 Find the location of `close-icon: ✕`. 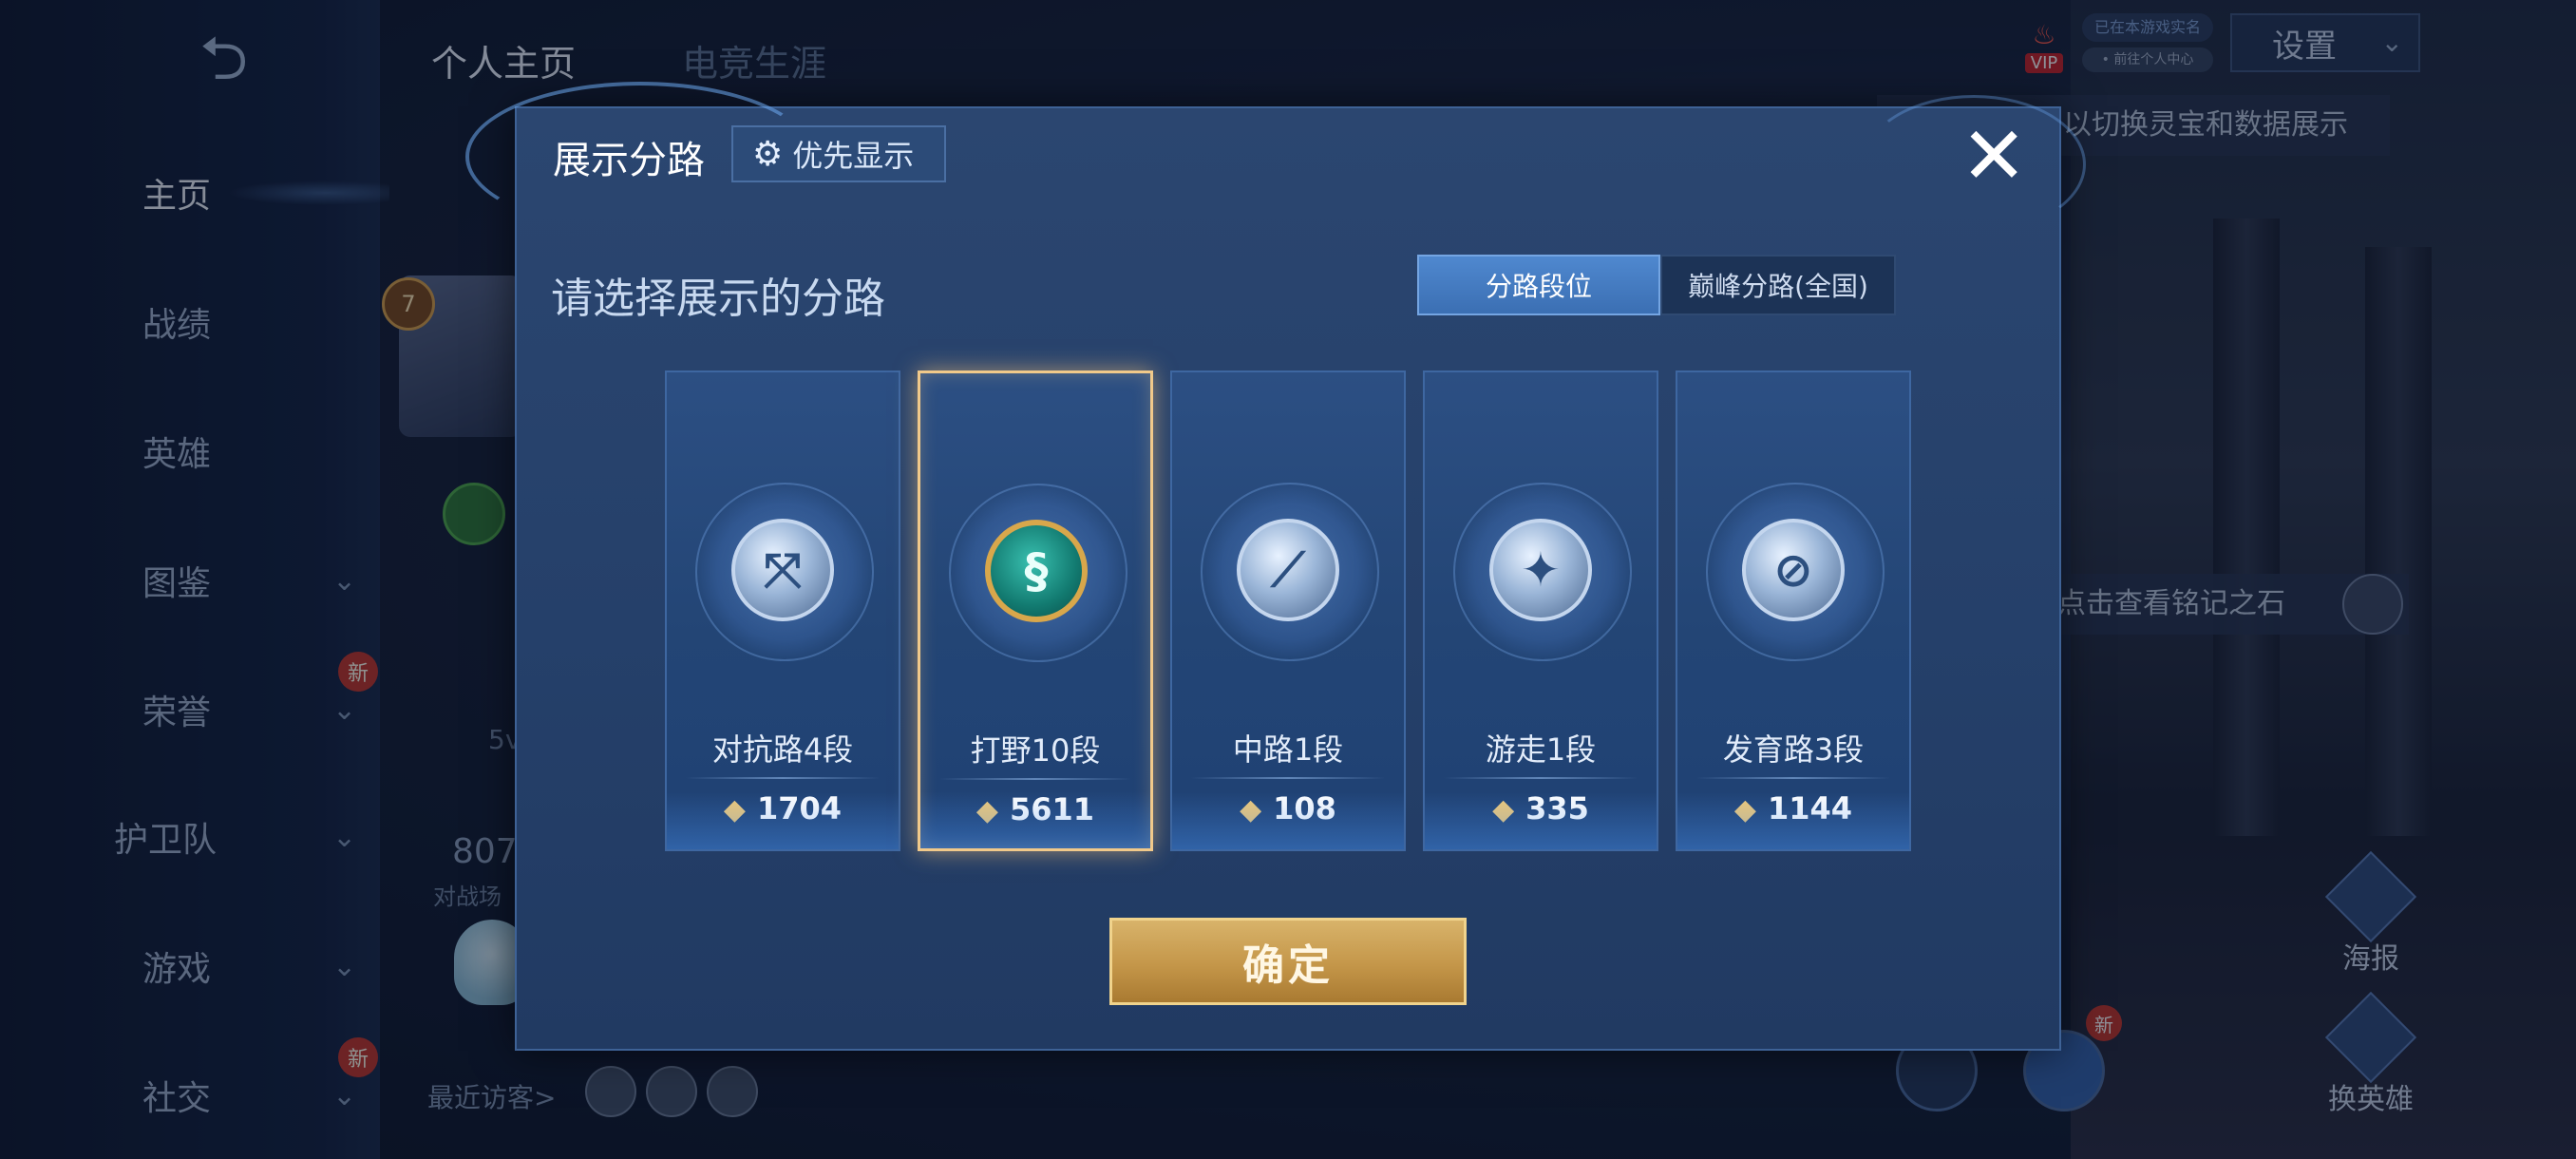

close-icon: ✕ is located at coordinates (1993, 156).